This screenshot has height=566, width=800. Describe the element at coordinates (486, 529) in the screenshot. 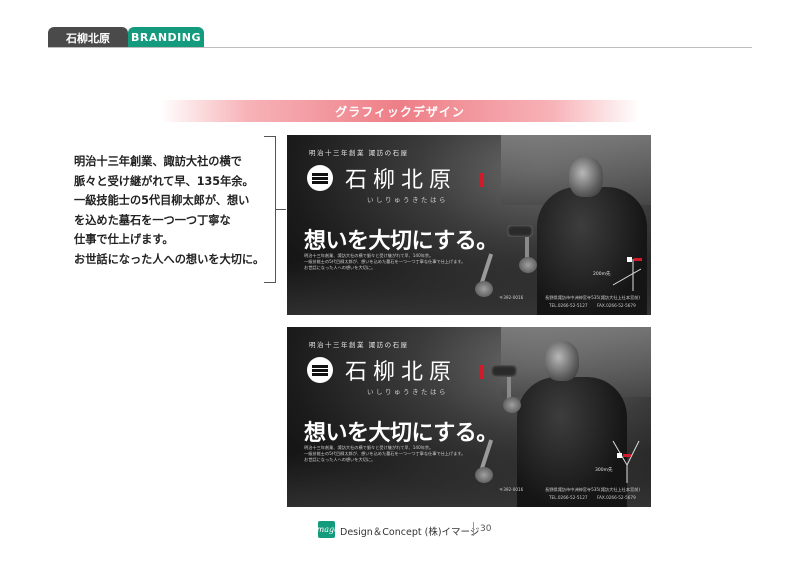

I see `page-number: 30` at that location.